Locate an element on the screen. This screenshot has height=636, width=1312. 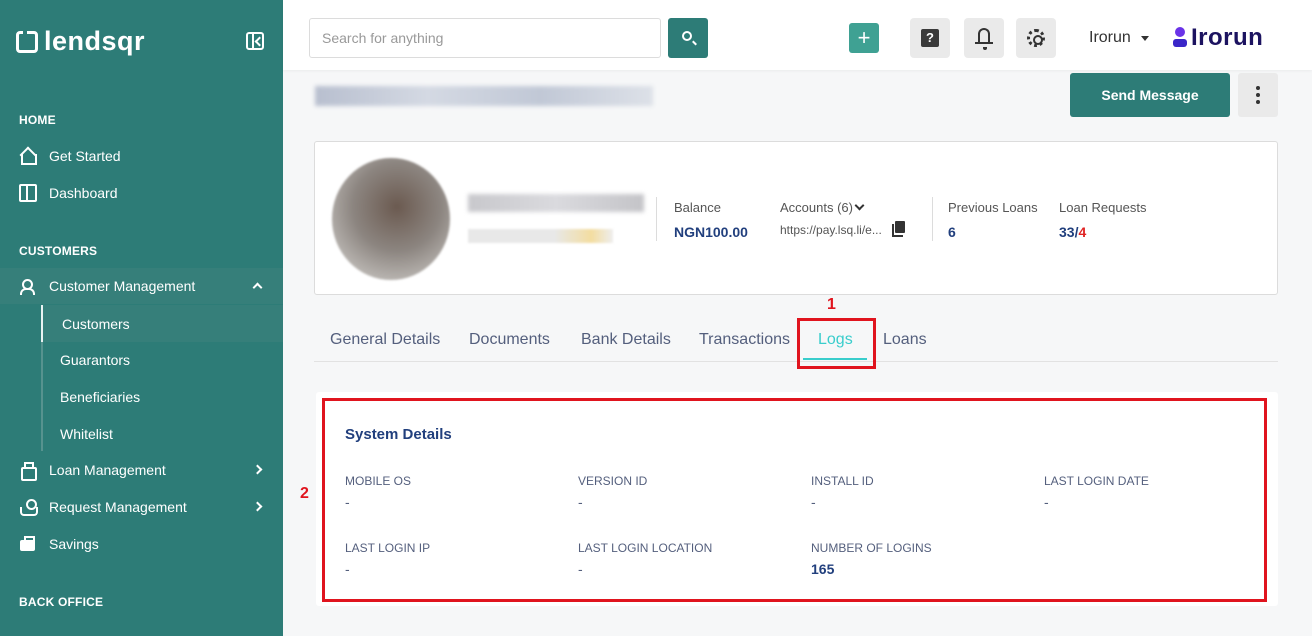
sidebar-item-label: Savings is located at coordinates (74, 544).